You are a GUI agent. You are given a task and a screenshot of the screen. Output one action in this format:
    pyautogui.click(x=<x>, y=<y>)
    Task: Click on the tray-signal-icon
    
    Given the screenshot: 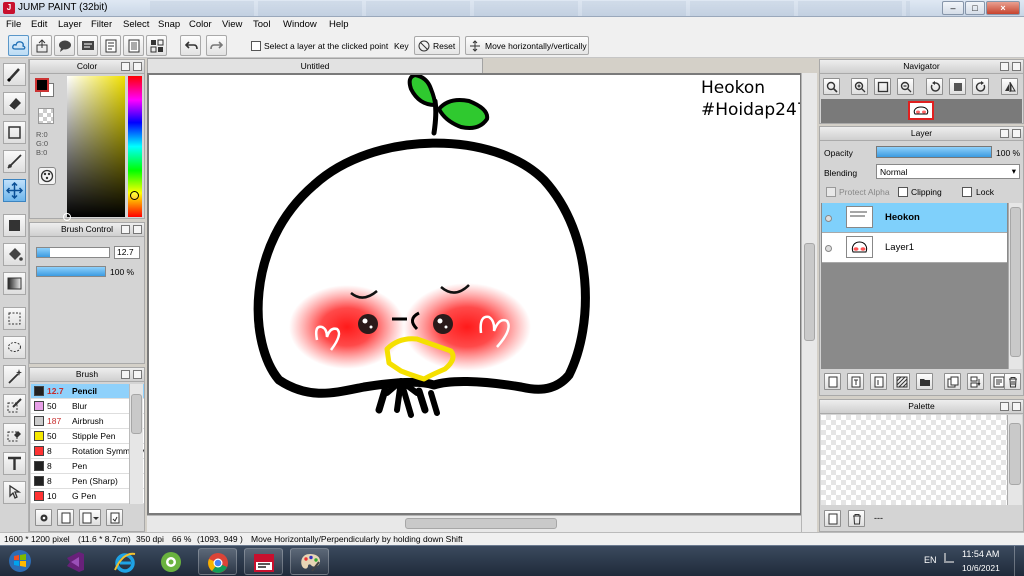 What is the action you would take?
    pyautogui.click(x=949, y=558)
    